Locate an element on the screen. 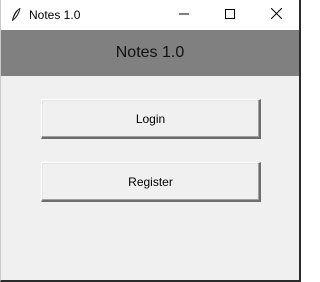 The image size is (320, 282). window-controls is located at coordinates (230, 15).